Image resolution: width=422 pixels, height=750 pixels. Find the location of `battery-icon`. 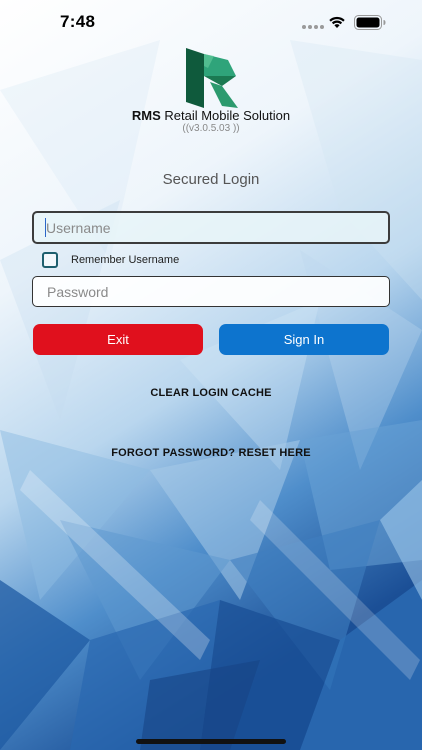

battery-icon is located at coordinates (370, 22).